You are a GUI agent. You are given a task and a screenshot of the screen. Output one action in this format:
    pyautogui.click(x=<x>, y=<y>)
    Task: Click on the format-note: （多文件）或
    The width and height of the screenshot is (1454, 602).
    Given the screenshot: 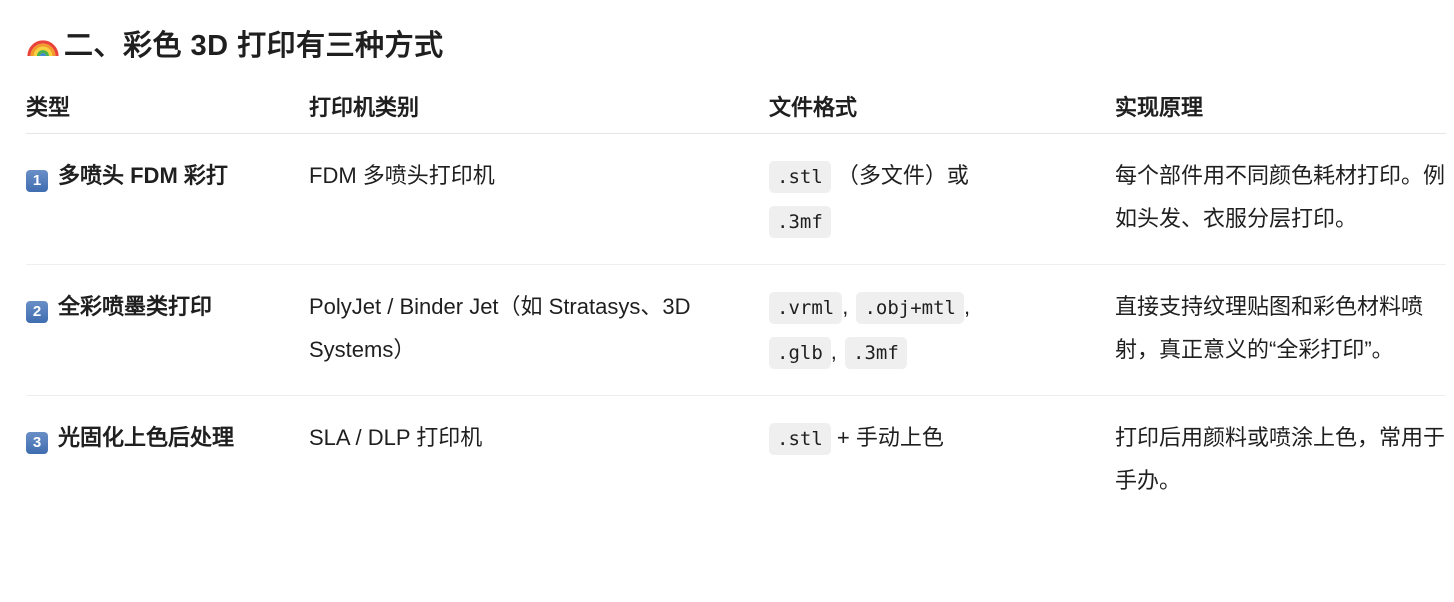 What is the action you would take?
    pyautogui.click(x=902, y=175)
    